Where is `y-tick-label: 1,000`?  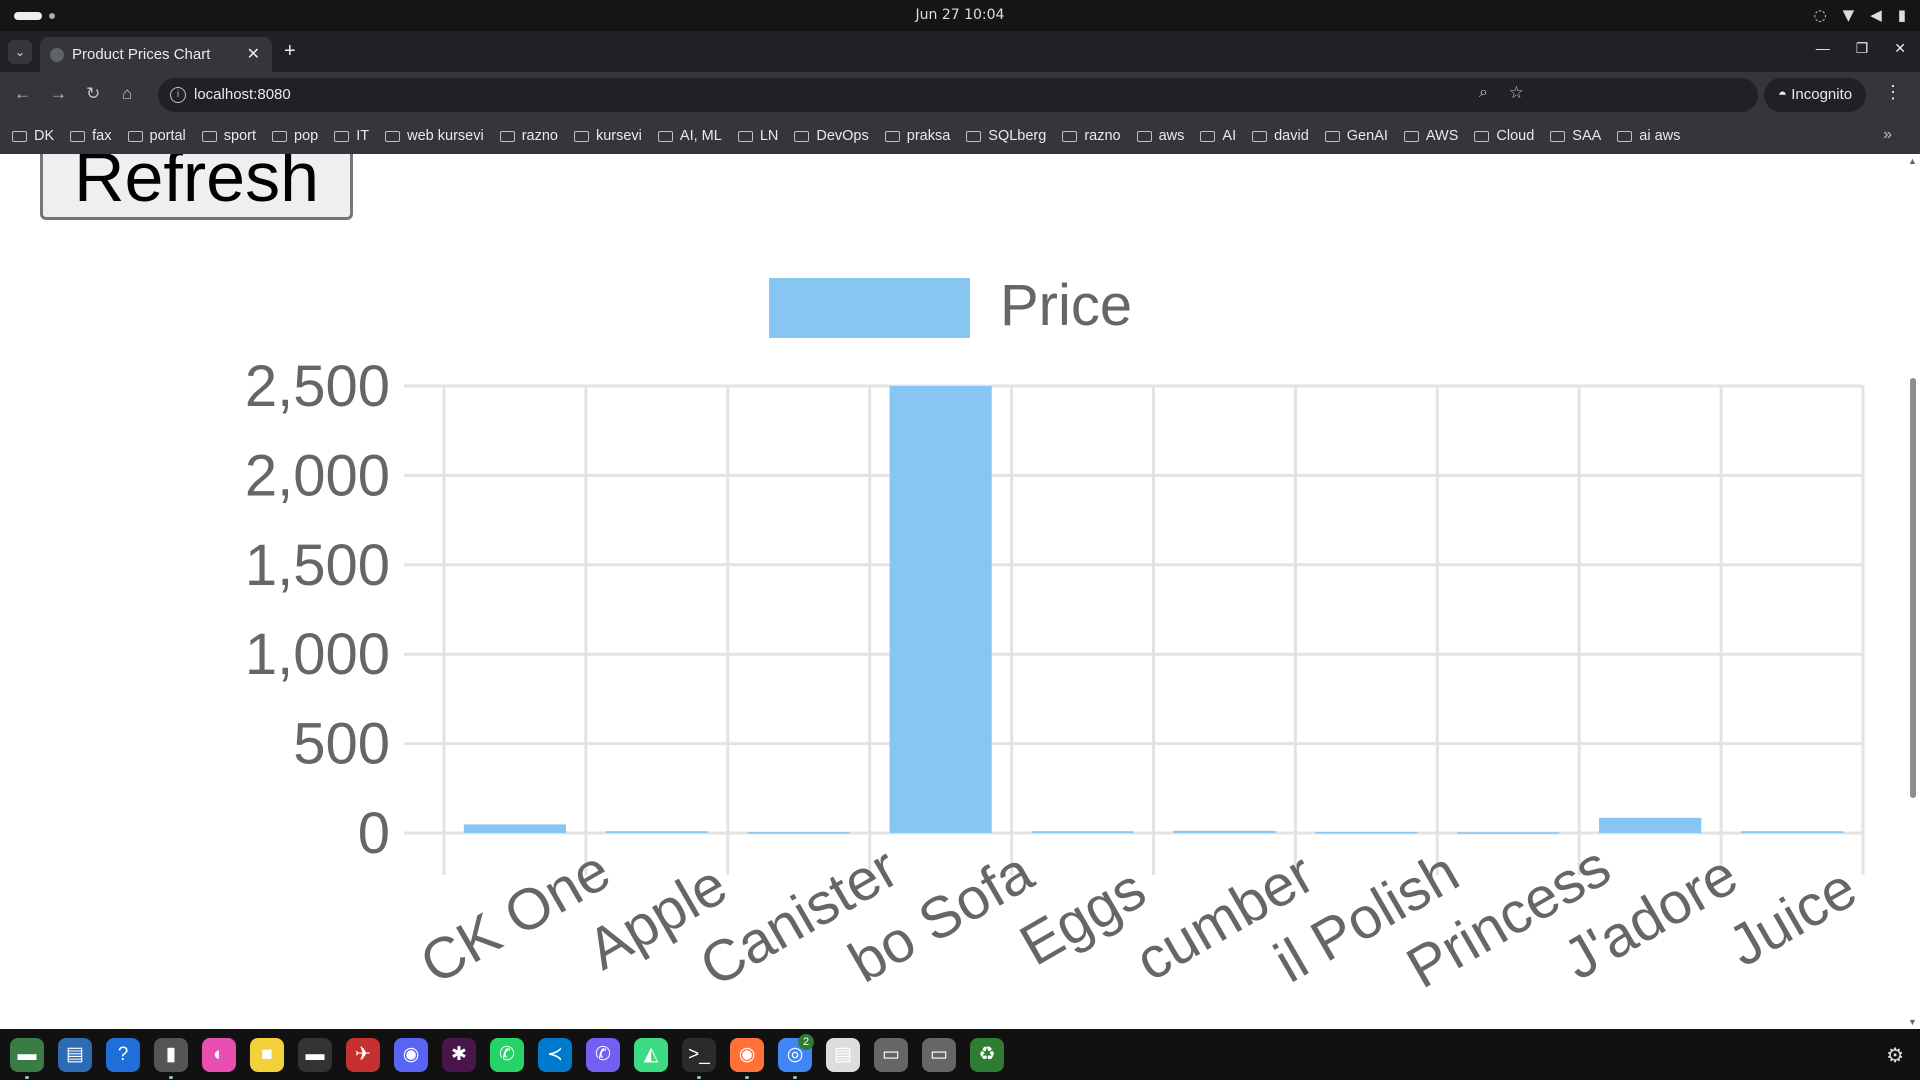
y-tick-label: 1,000 is located at coordinates (317, 654).